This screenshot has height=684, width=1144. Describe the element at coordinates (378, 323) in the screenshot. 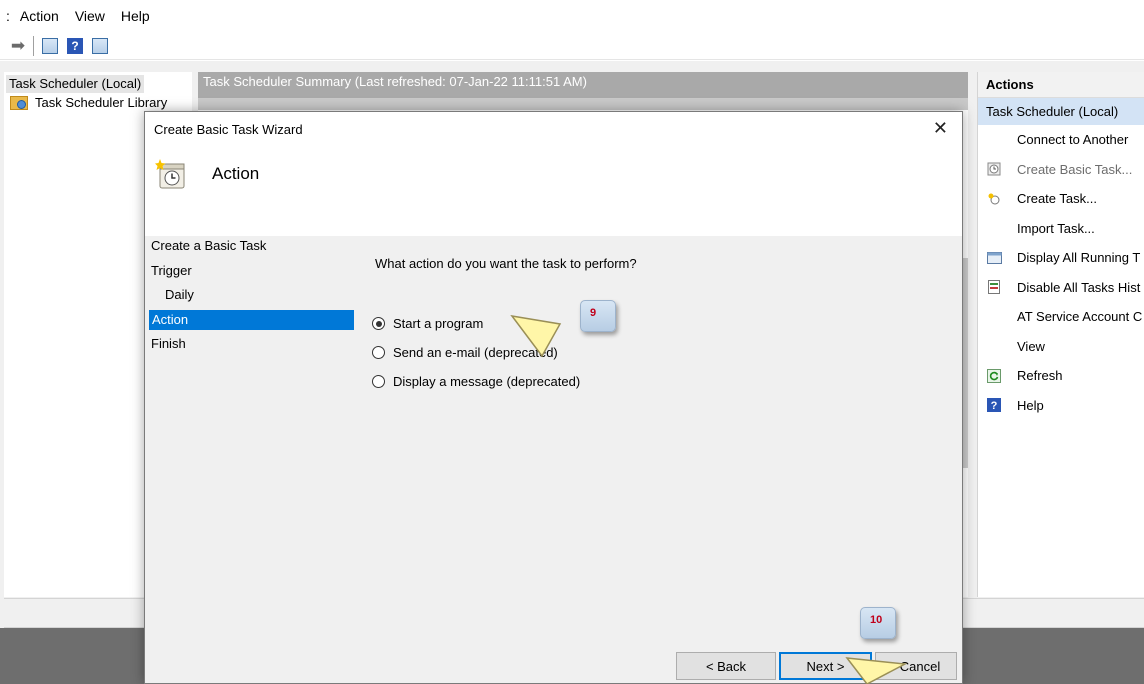

I see `radio-button-checked` at that location.